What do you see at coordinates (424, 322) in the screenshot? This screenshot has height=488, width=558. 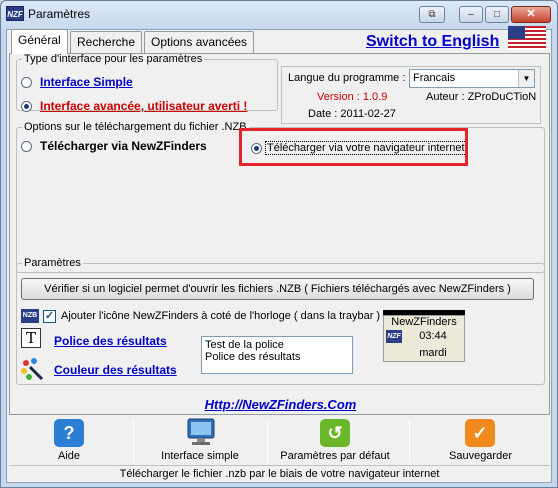 I see `clock-title: NewZFinders` at bounding box center [424, 322].